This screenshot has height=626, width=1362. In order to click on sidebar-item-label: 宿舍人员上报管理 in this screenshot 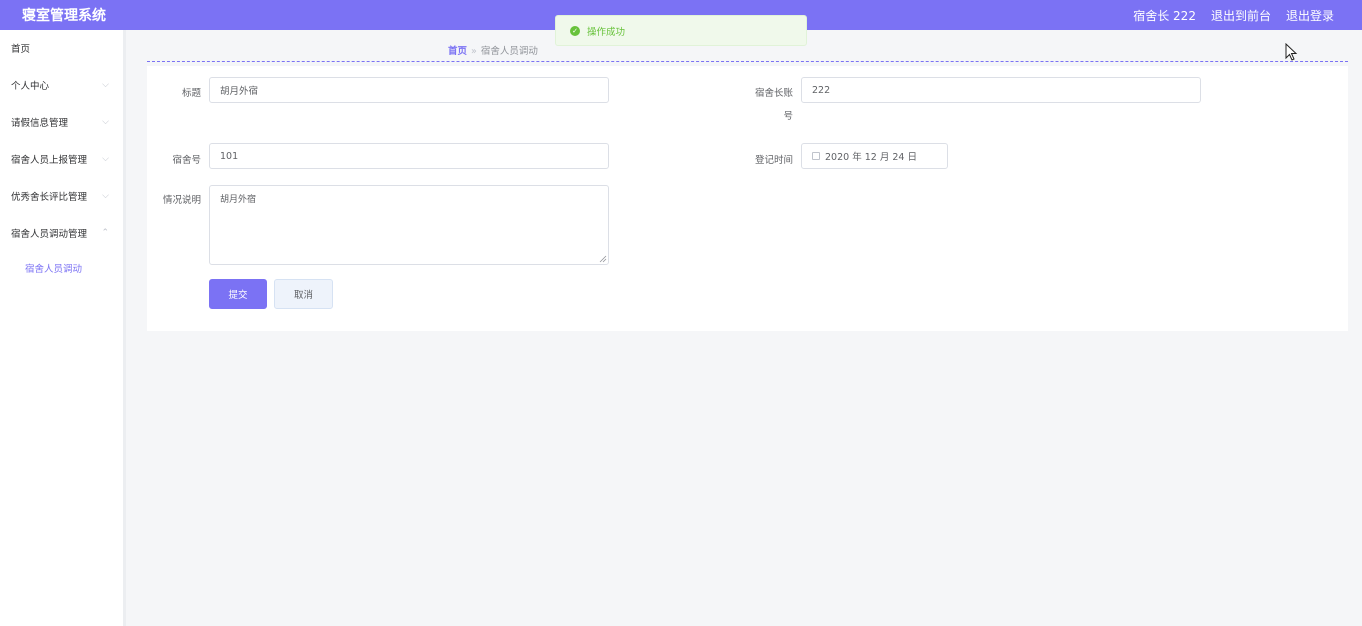, I will do `click(49, 160)`.